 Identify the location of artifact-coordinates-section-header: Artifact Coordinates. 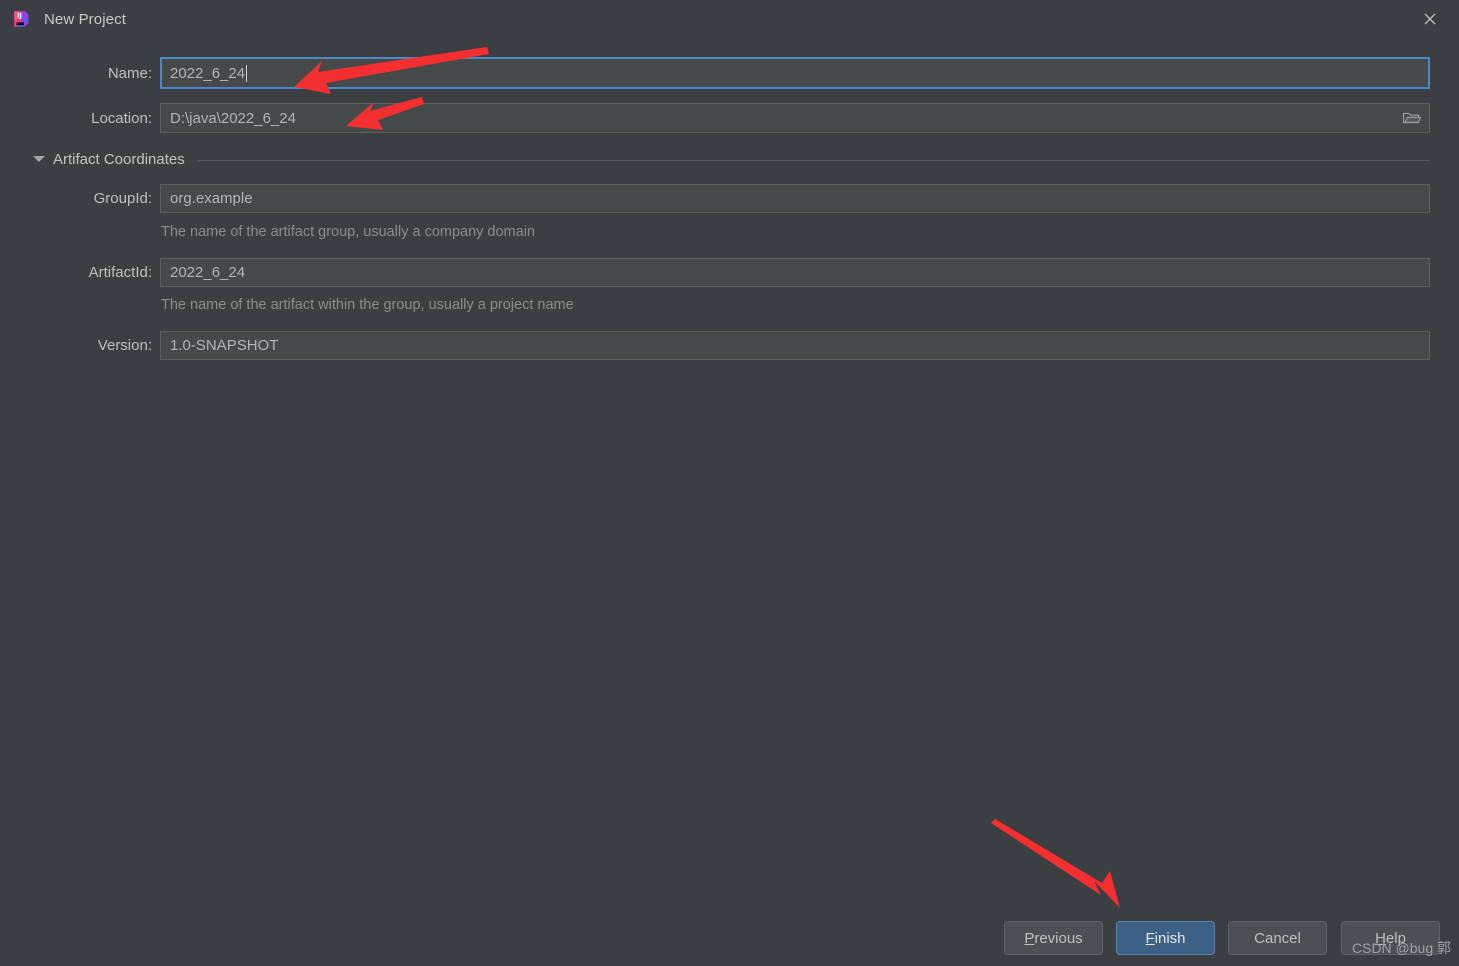
(731, 159).